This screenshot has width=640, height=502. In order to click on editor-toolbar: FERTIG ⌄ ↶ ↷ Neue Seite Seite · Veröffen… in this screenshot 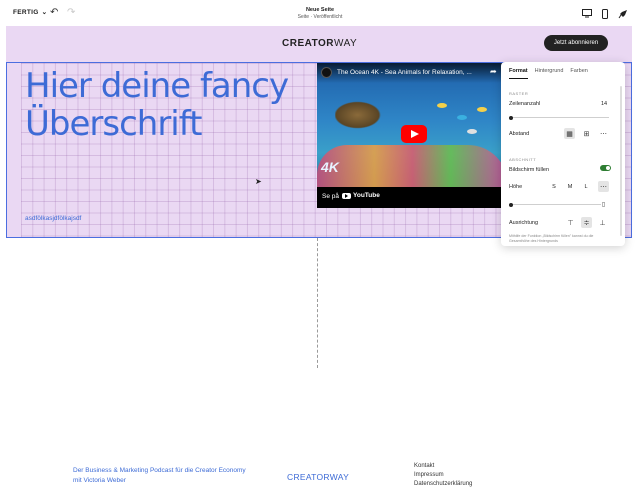, I will do `click(320, 13)`.